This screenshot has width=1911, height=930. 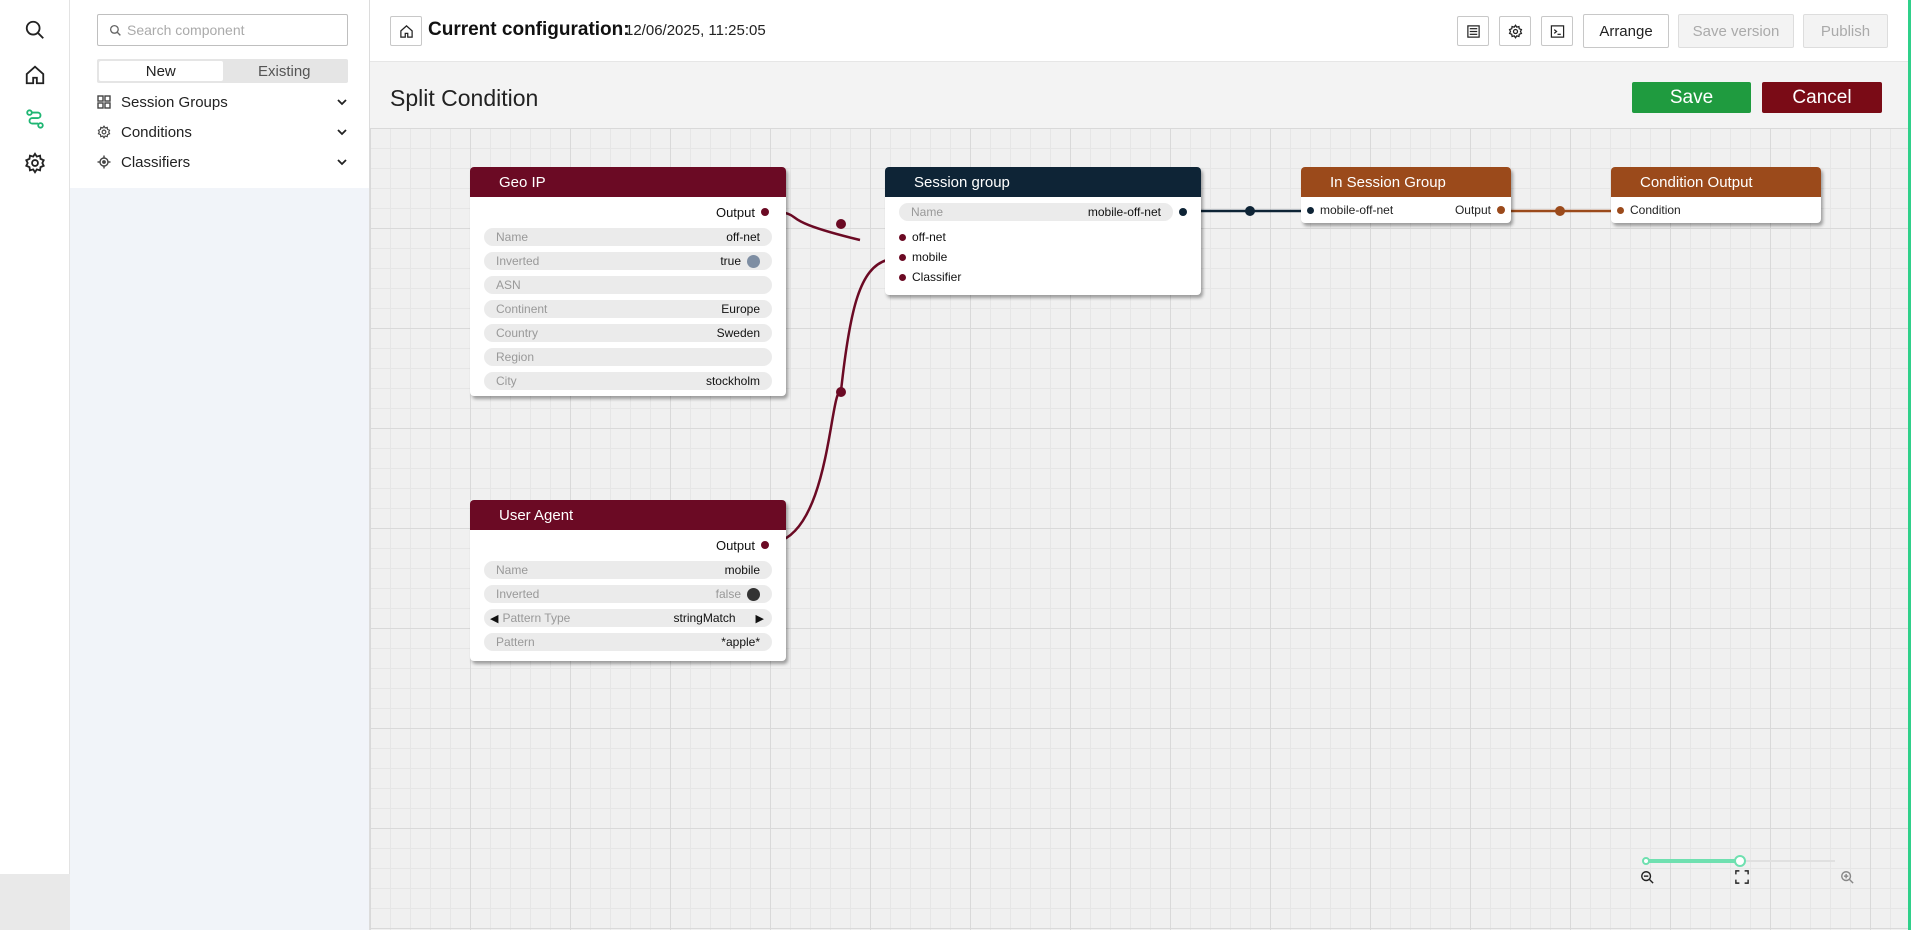 What do you see at coordinates (1043, 257) in the screenshot?
I see `input-mobile: mobile` at bounding box center [1043, 257].